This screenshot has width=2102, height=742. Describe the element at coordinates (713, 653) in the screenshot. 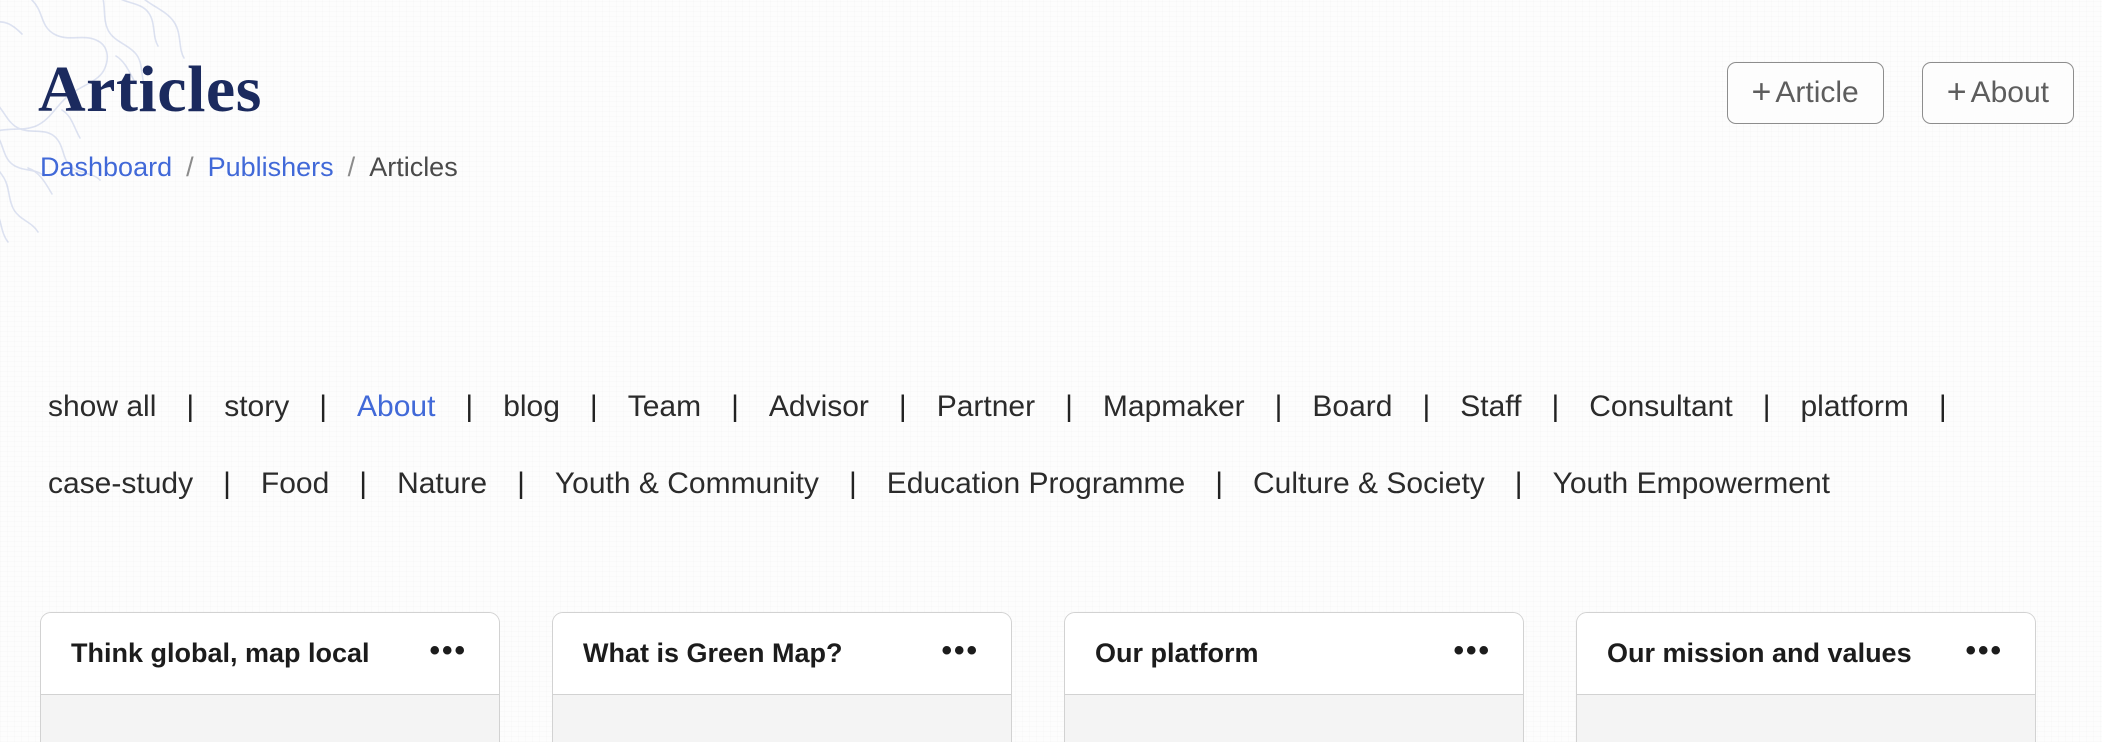

I see `article-card-title: What is Green Map?` at that location.